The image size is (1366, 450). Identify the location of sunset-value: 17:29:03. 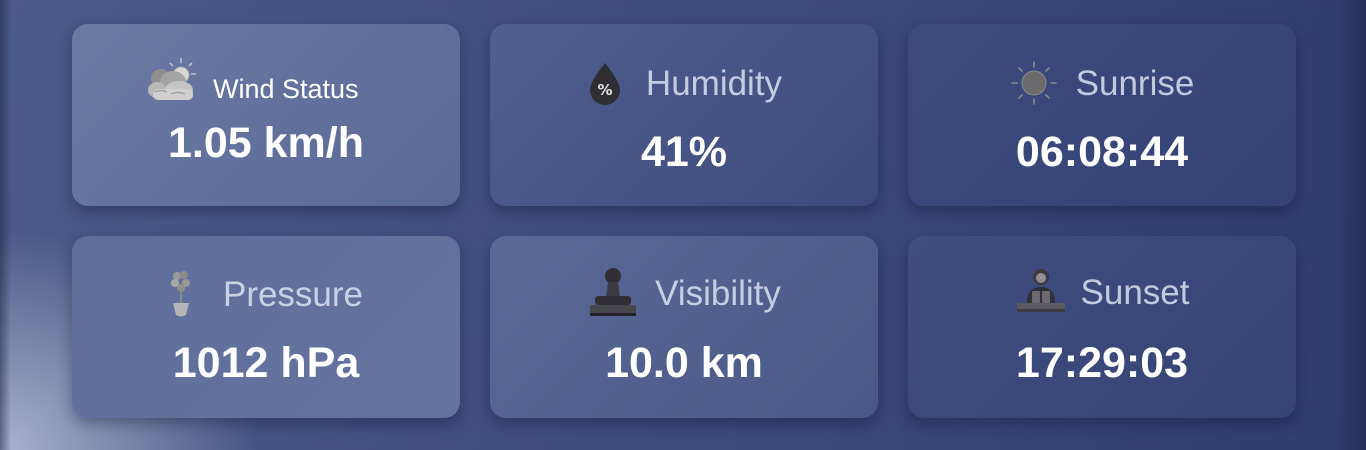
(1102, 363).